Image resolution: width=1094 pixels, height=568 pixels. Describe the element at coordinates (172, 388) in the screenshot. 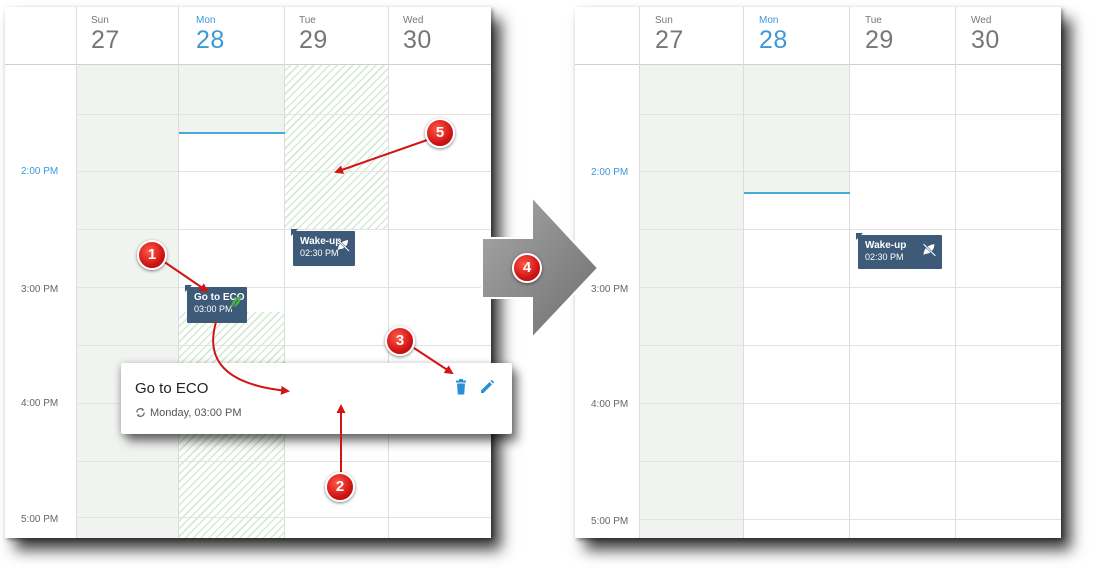

I see `popup-title: Go to ECO` at that location.